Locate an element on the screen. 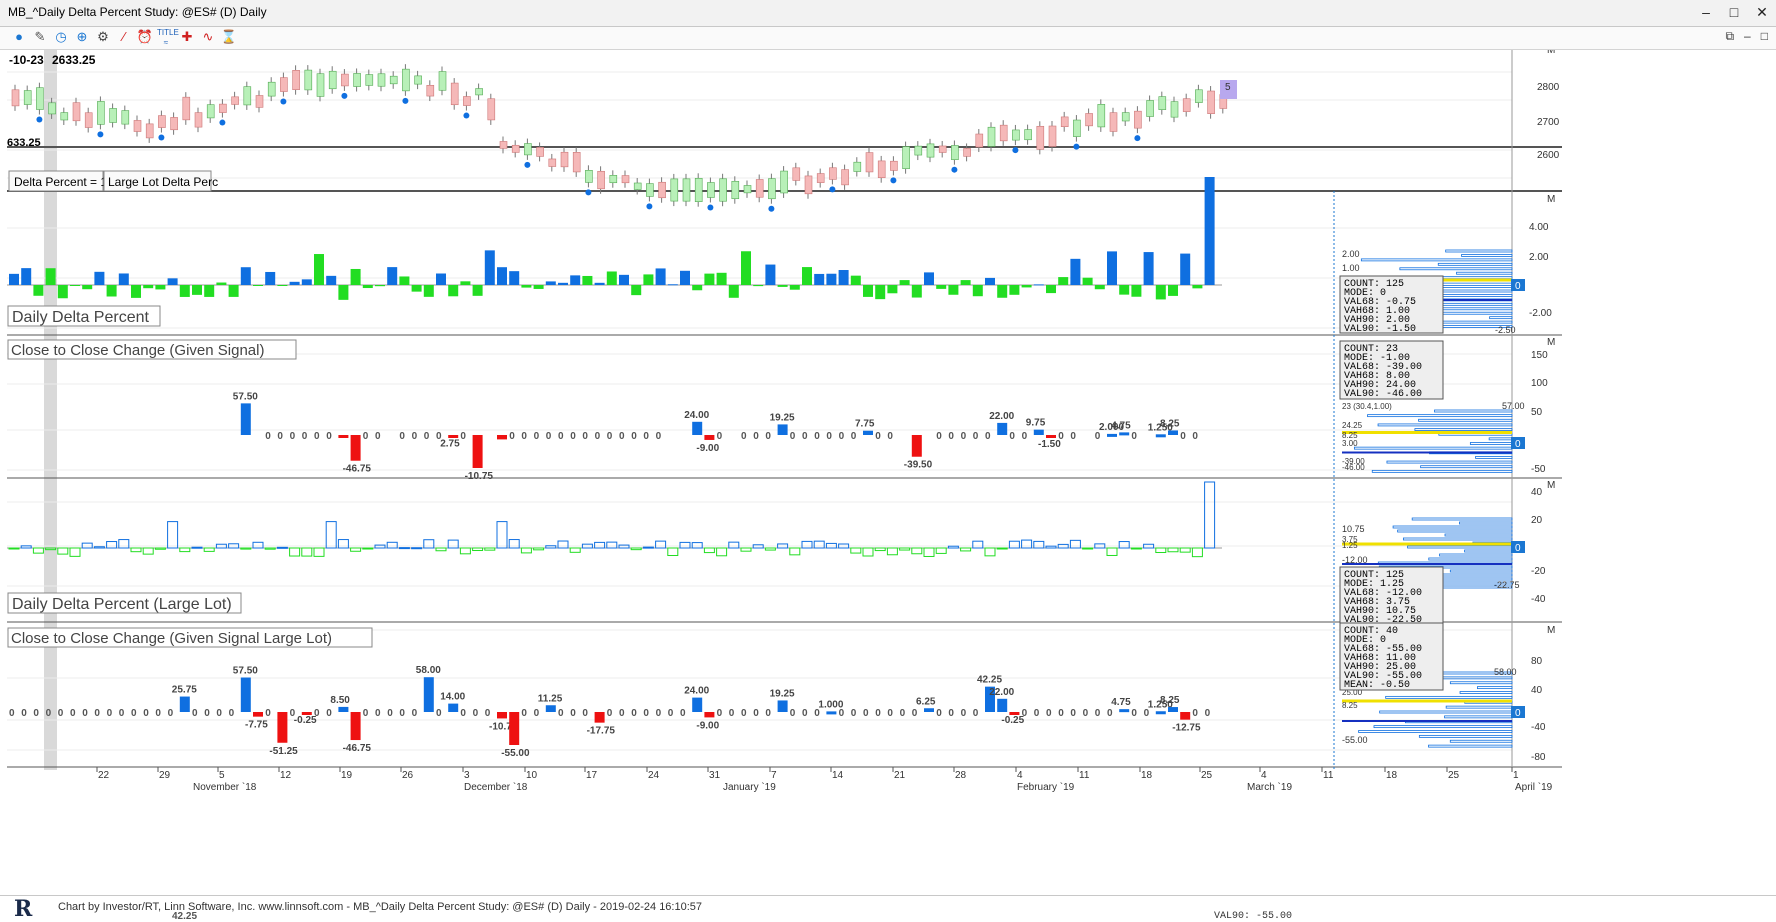  axis-tick: 40 is located at coordinates (1537, 690).